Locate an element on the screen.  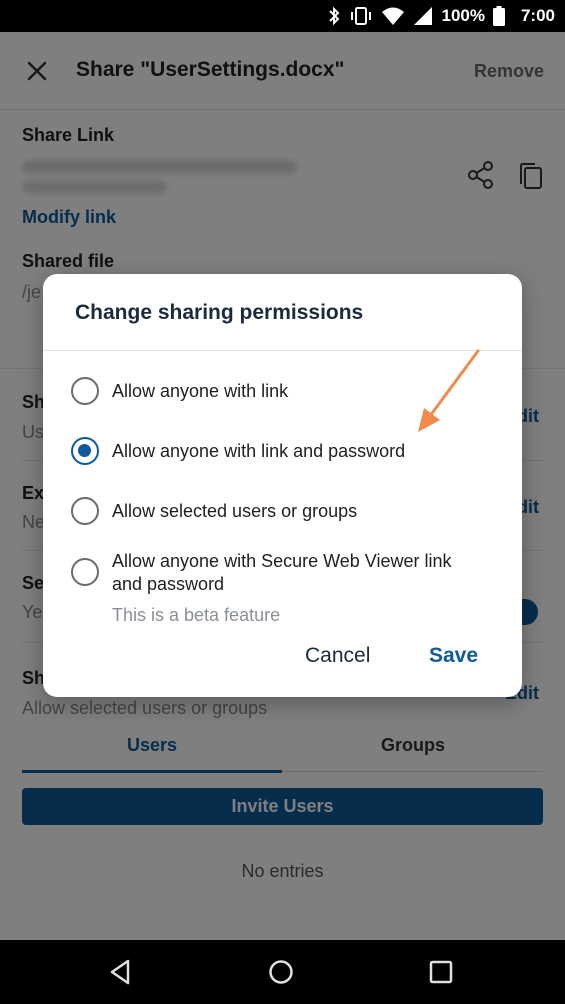
nav-back-icon is located at coordinates (120, 972).